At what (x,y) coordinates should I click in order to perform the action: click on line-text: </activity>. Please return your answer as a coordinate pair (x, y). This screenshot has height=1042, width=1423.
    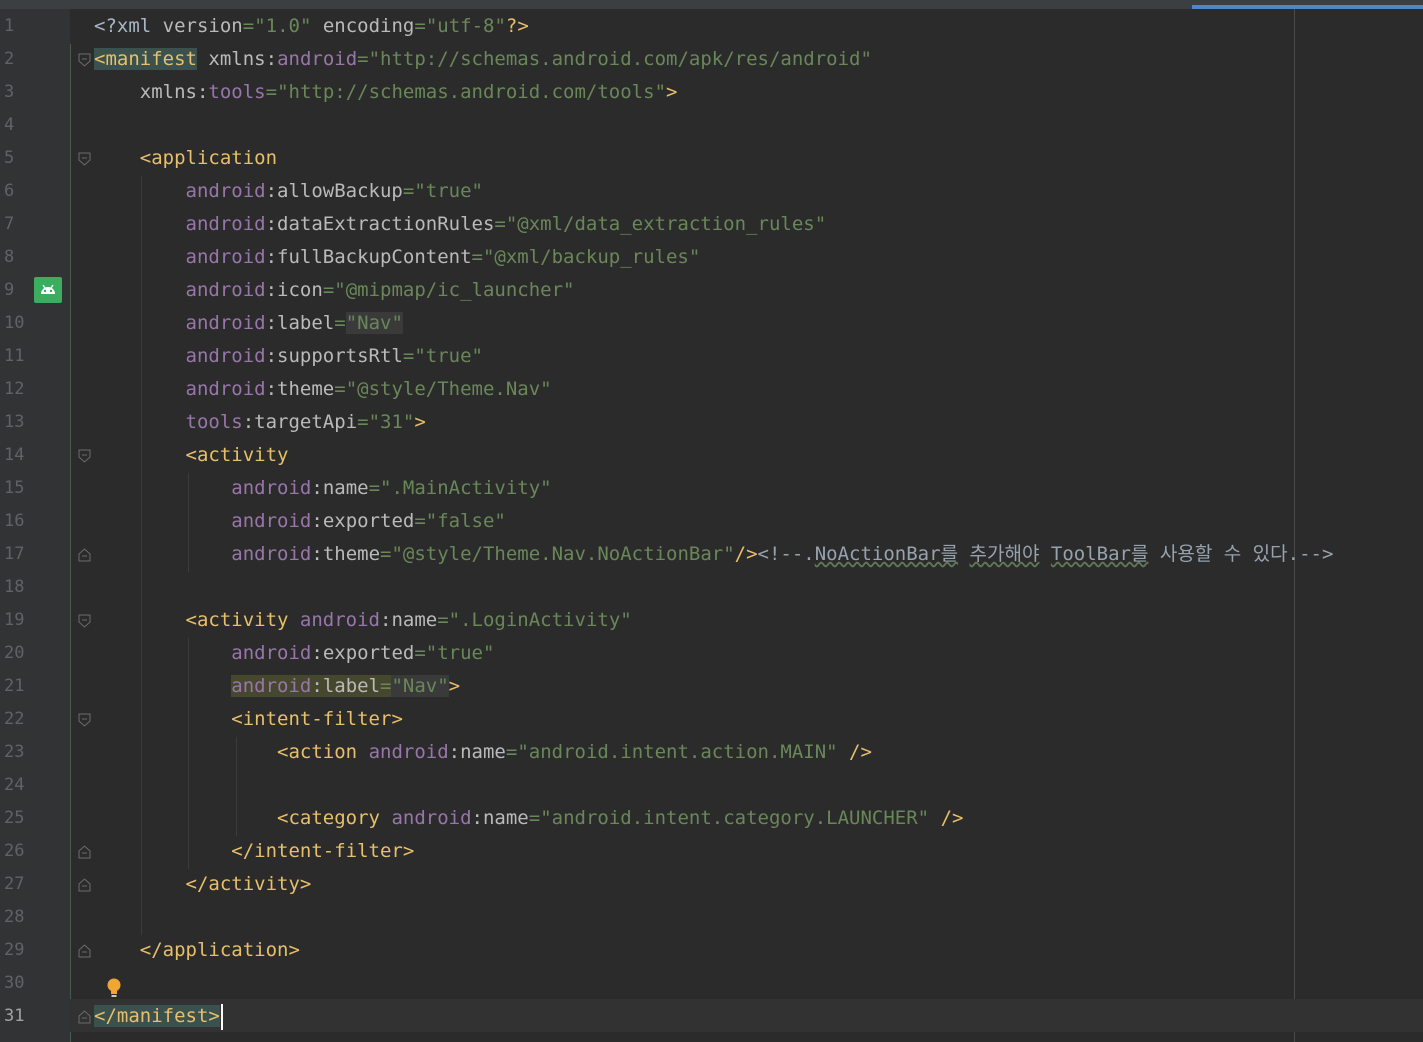
    Looking at the image, I should click on (203, 884).